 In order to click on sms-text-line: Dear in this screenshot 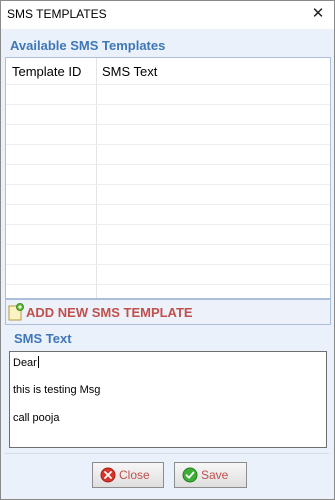, I will do `click(26, 362)`.